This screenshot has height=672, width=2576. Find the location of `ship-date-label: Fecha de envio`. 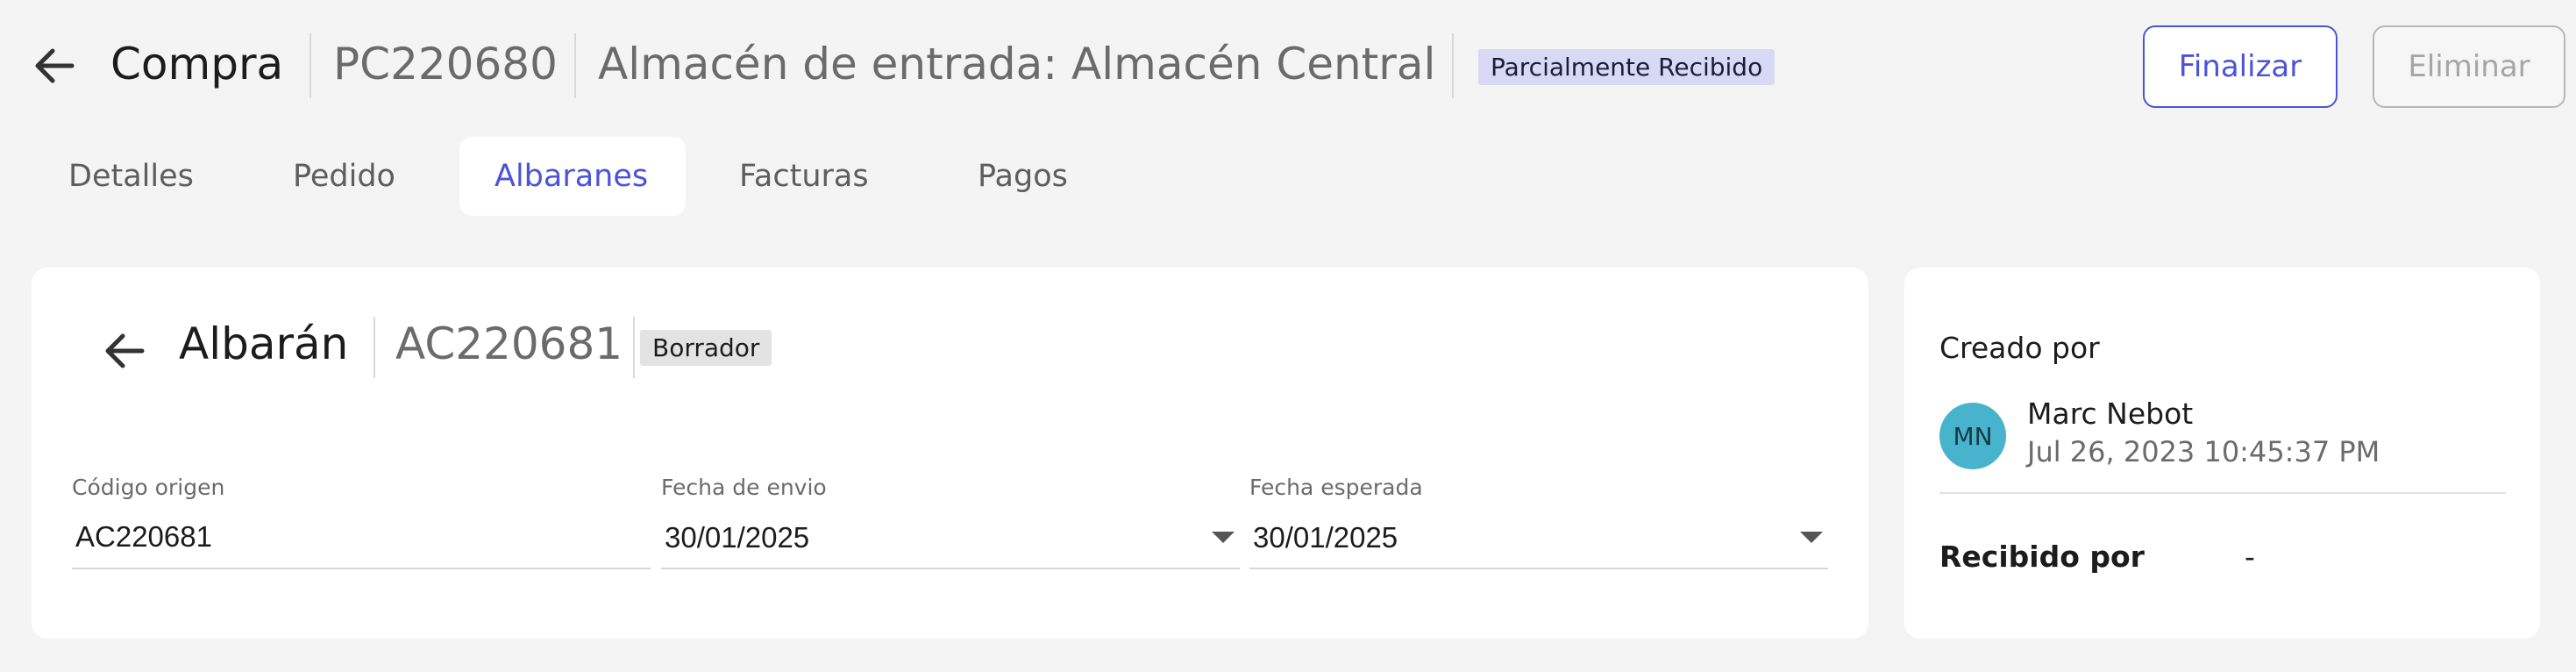

ship-date-label: Fecha de envio is located at coordinates (744, 487).